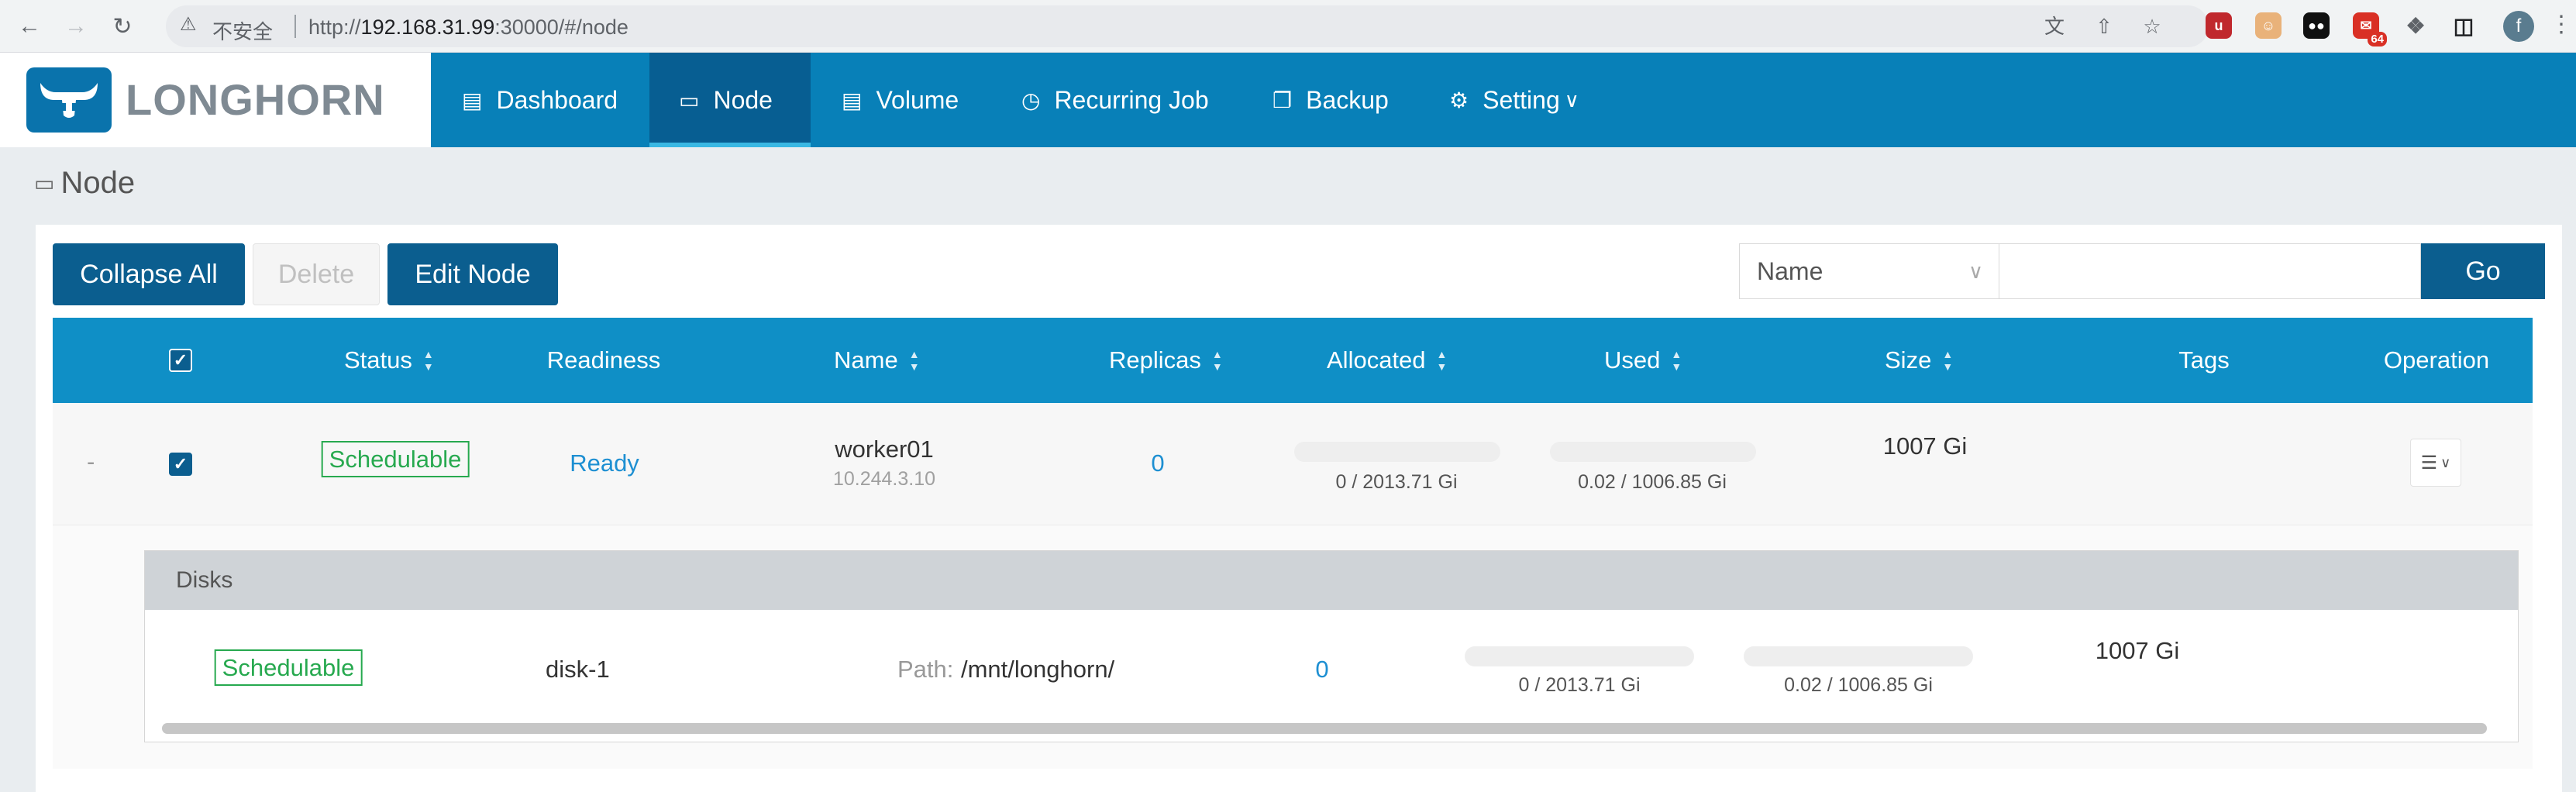 The width and height of the screenshot is (2576, 792). Describe the element at coordinates (316, 274) in the screenshot. I see `delete-button: Delete` at that location.